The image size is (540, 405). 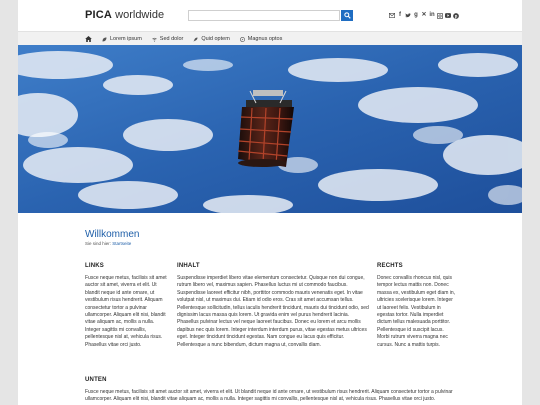 I want to click on header: PICA worldwide f g ✕ in p, so click(x=270, y=15).